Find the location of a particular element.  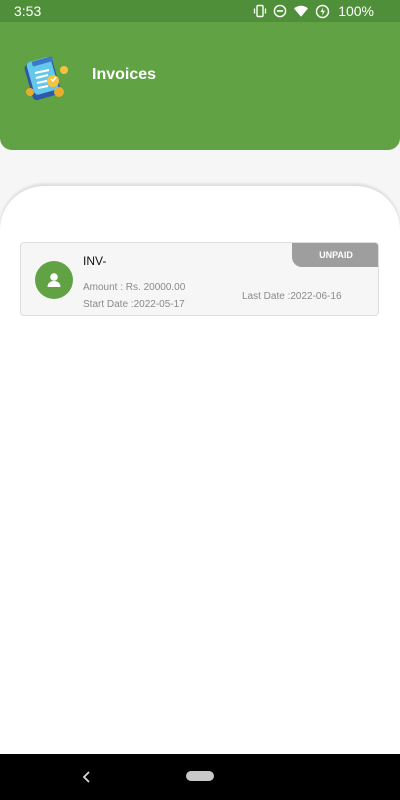

status-badge: UNPAID is located at coordinates (335, 255).